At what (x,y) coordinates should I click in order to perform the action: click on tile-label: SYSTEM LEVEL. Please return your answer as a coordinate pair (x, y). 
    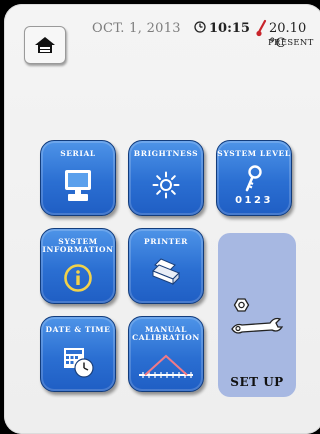
    Looking at the image, I should click on (254, 153).